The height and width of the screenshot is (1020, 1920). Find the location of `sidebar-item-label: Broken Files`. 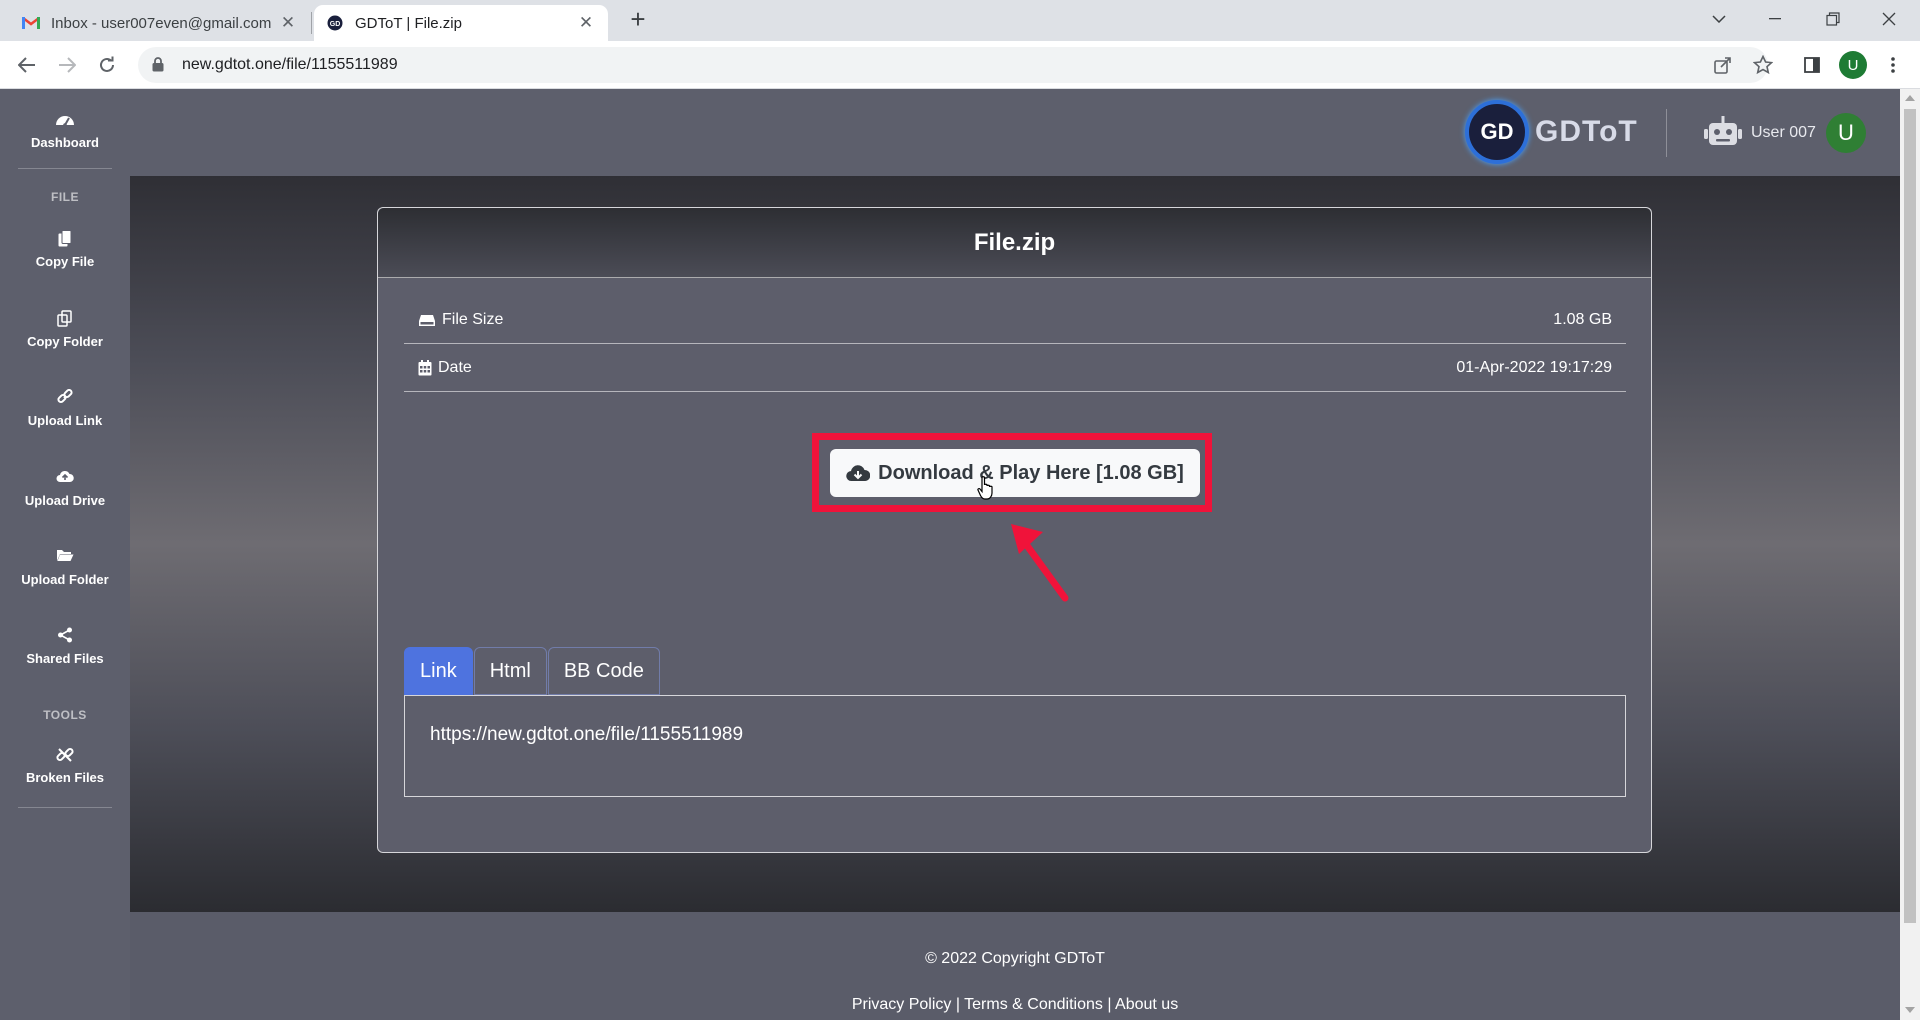

sidebar-item-label: Broken Files is located at coordinates (65, 777).